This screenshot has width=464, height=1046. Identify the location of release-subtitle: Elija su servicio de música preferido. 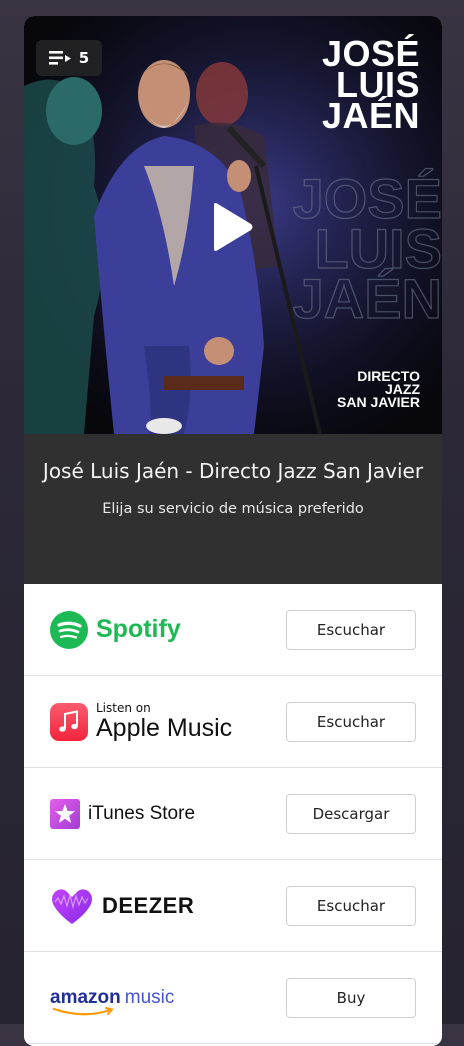
(233, 509).